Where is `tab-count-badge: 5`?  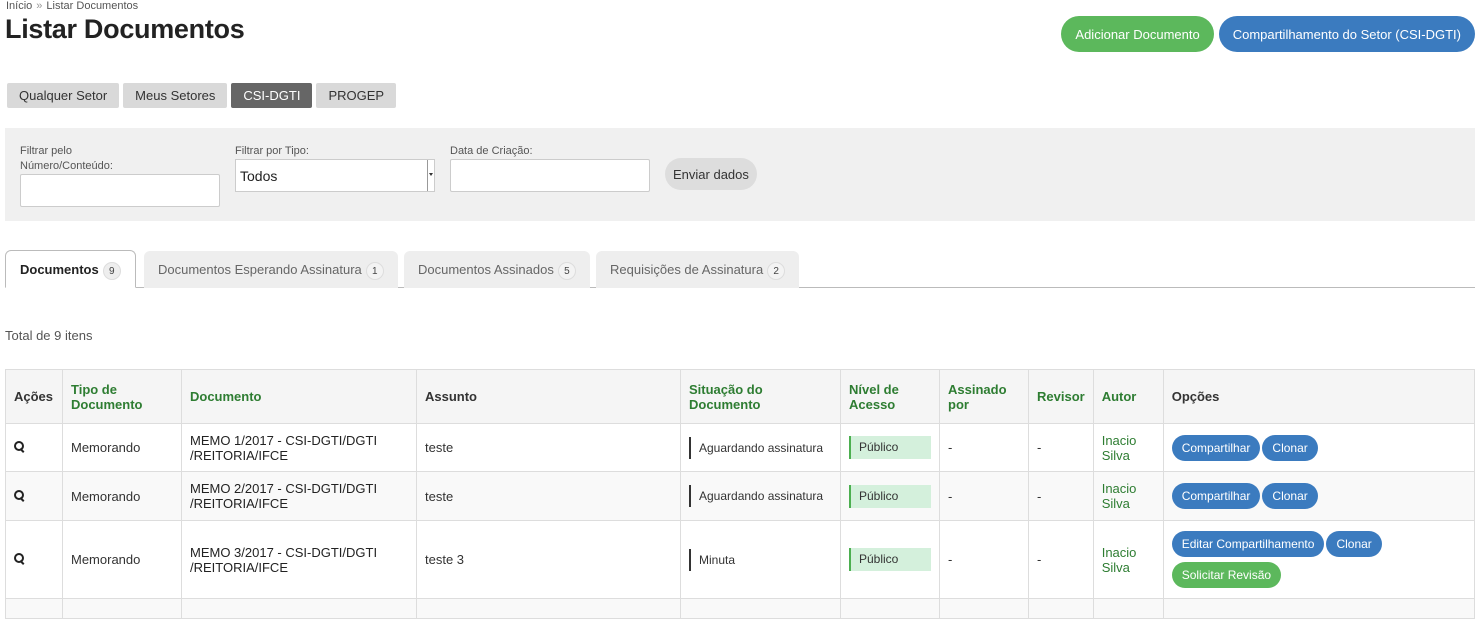 tab-count-badge: 5 is located at coordinates (566, 270).